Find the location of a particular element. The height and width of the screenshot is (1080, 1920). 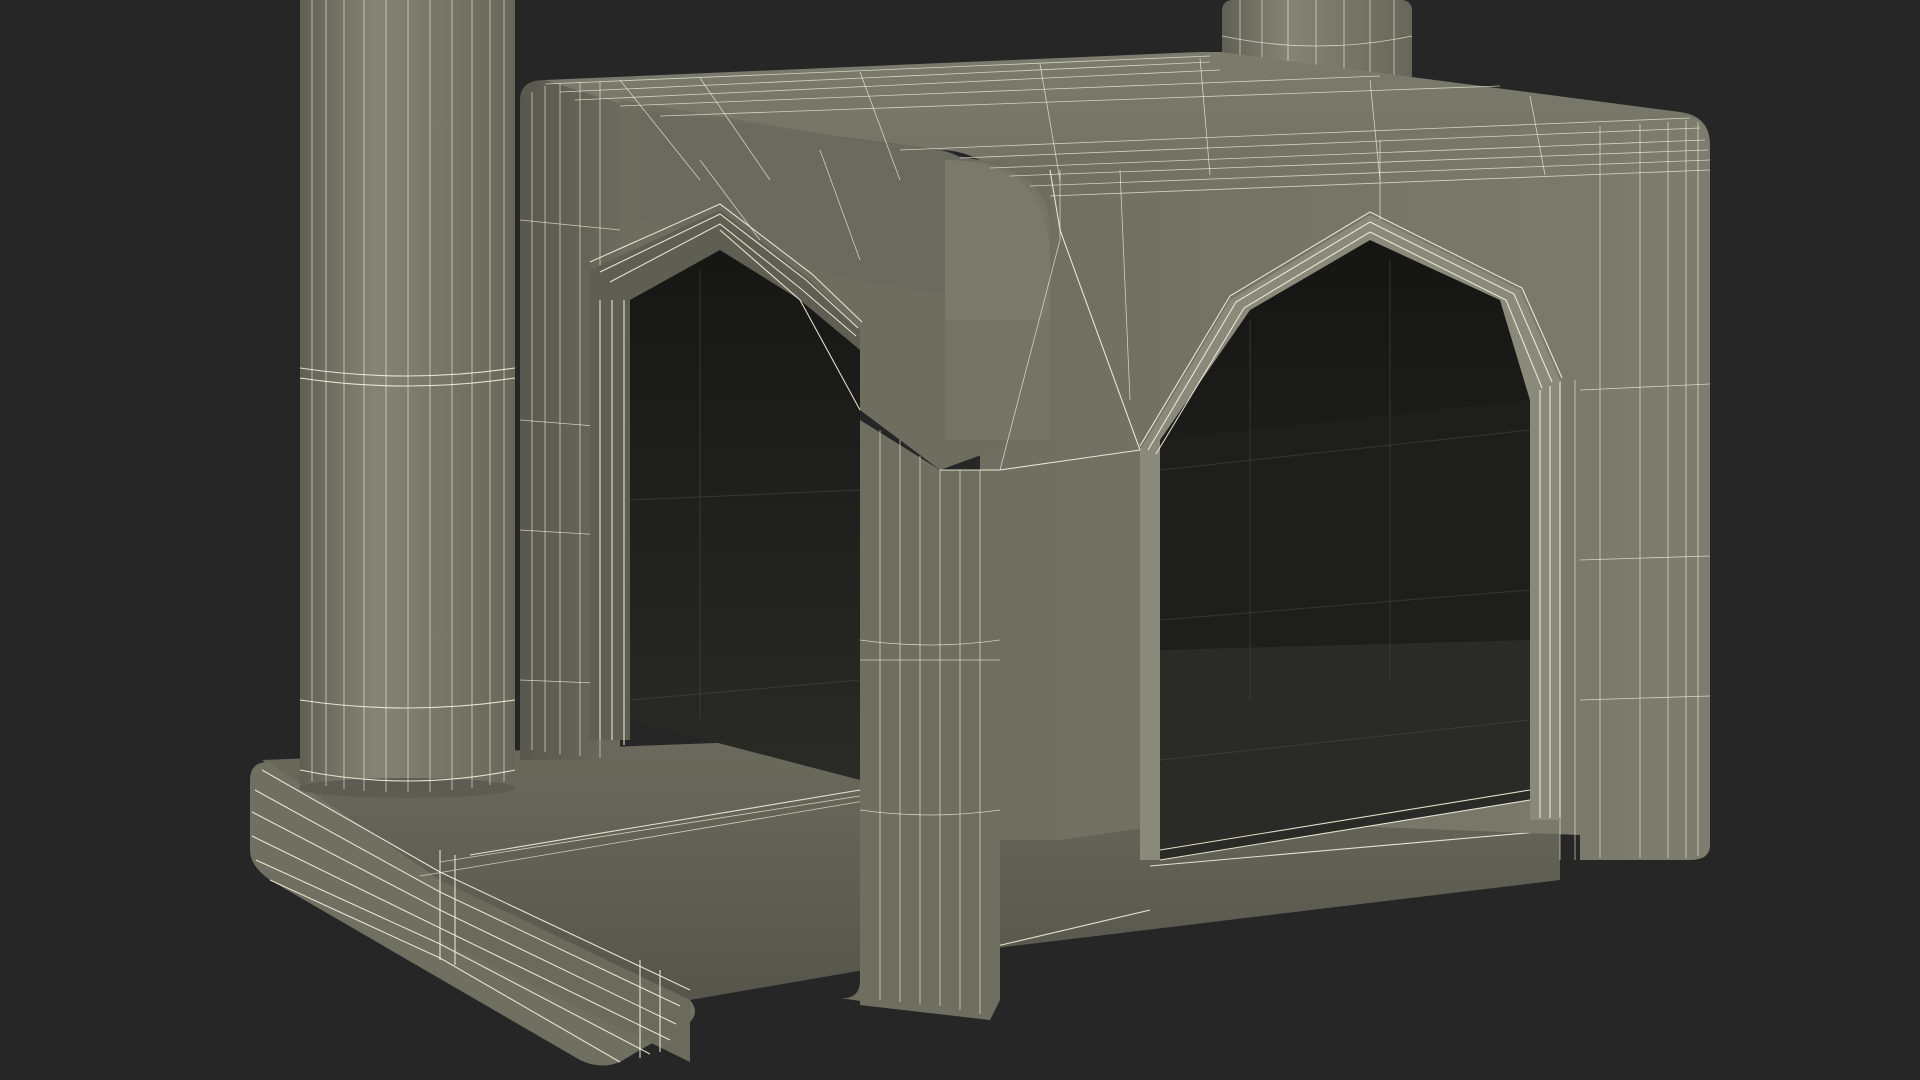

left-post is located at coordinates (407, 399).